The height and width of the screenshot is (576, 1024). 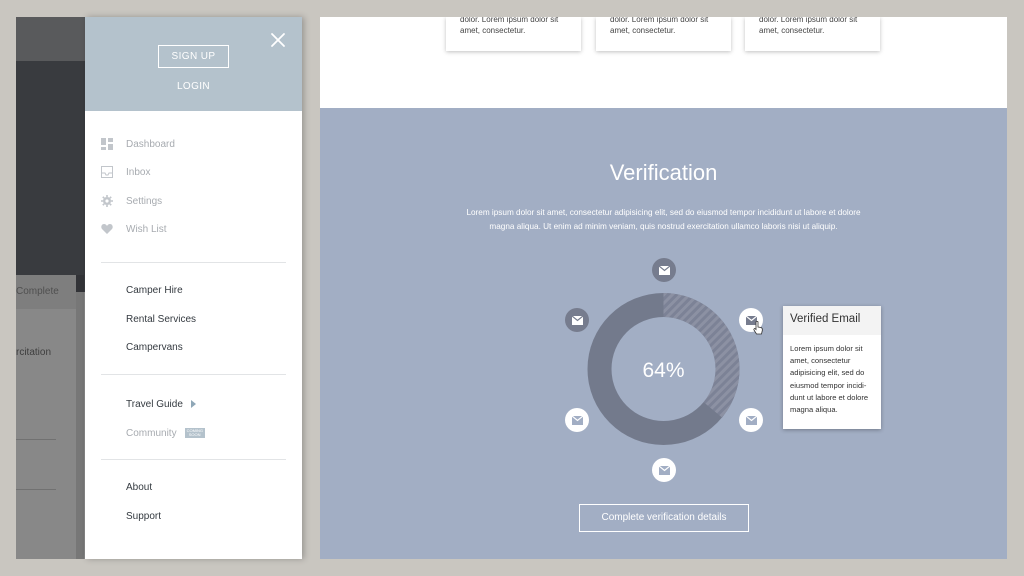 I want to click on drawer-item-label: Travel Guide, so click(x=154, y=404).